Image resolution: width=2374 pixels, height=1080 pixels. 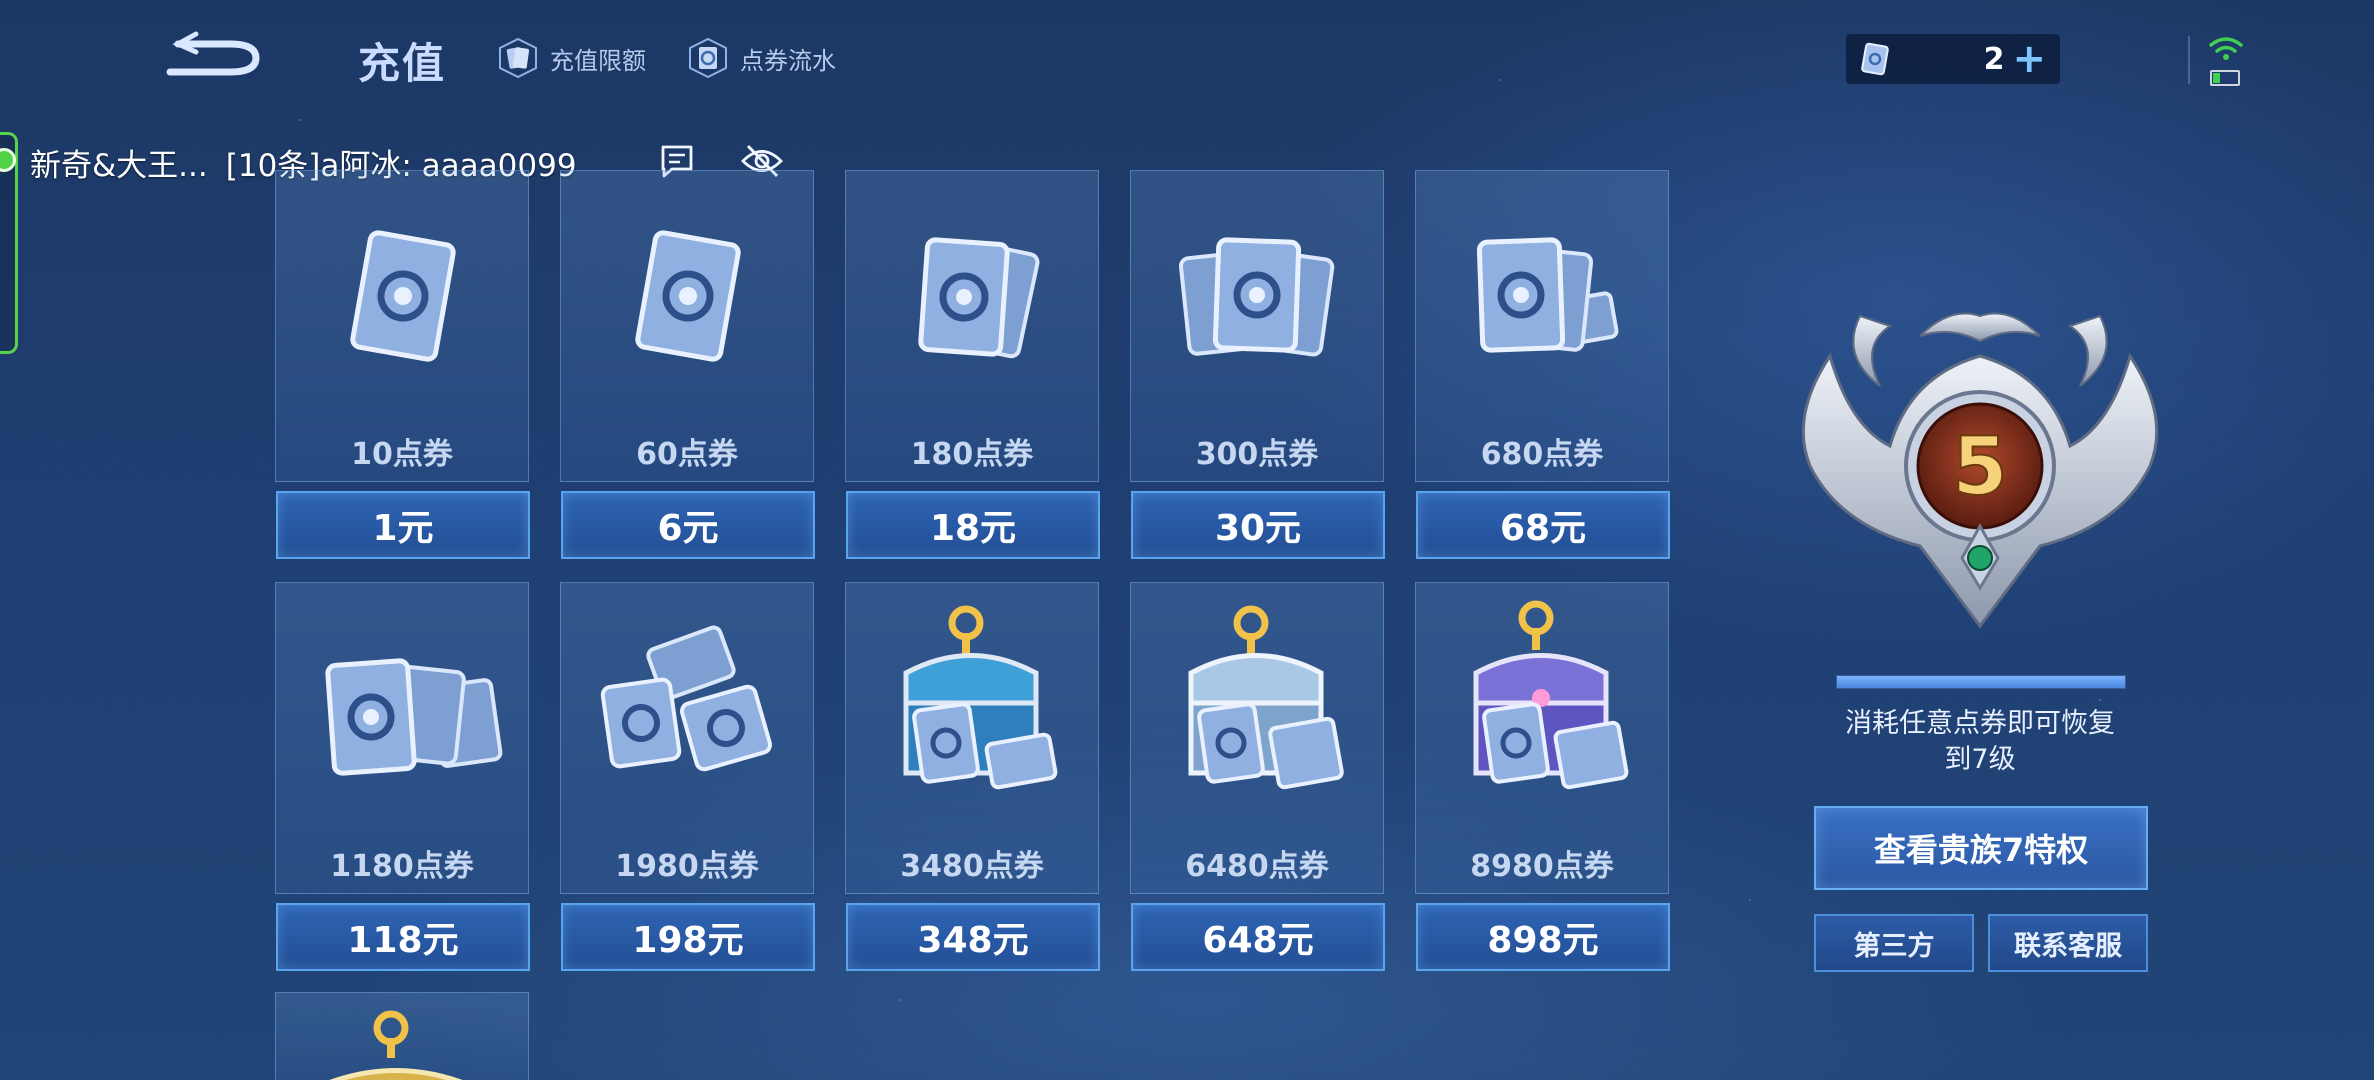 What do you see at coordinates (687, 454) in the screenshot?
I see `pack-points: 60点券` at bounding box center [687, 454].